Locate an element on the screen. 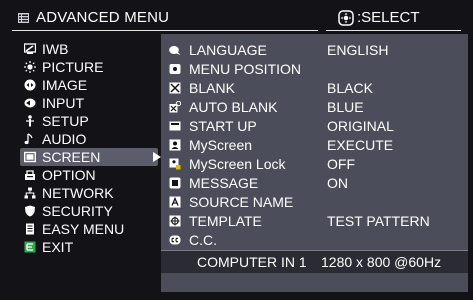 The width and height of the screenshot is (473, 300). myscreen-icon is located at coordinates (175, 145).